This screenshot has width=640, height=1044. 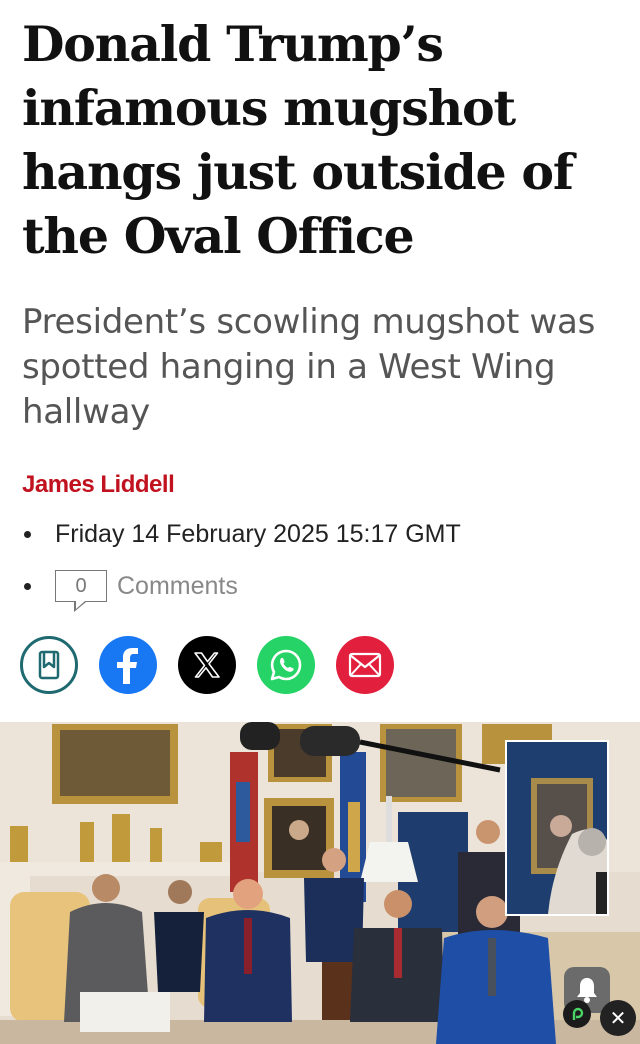 I want to click on bookmark-icon, so click(x=49, y=665).